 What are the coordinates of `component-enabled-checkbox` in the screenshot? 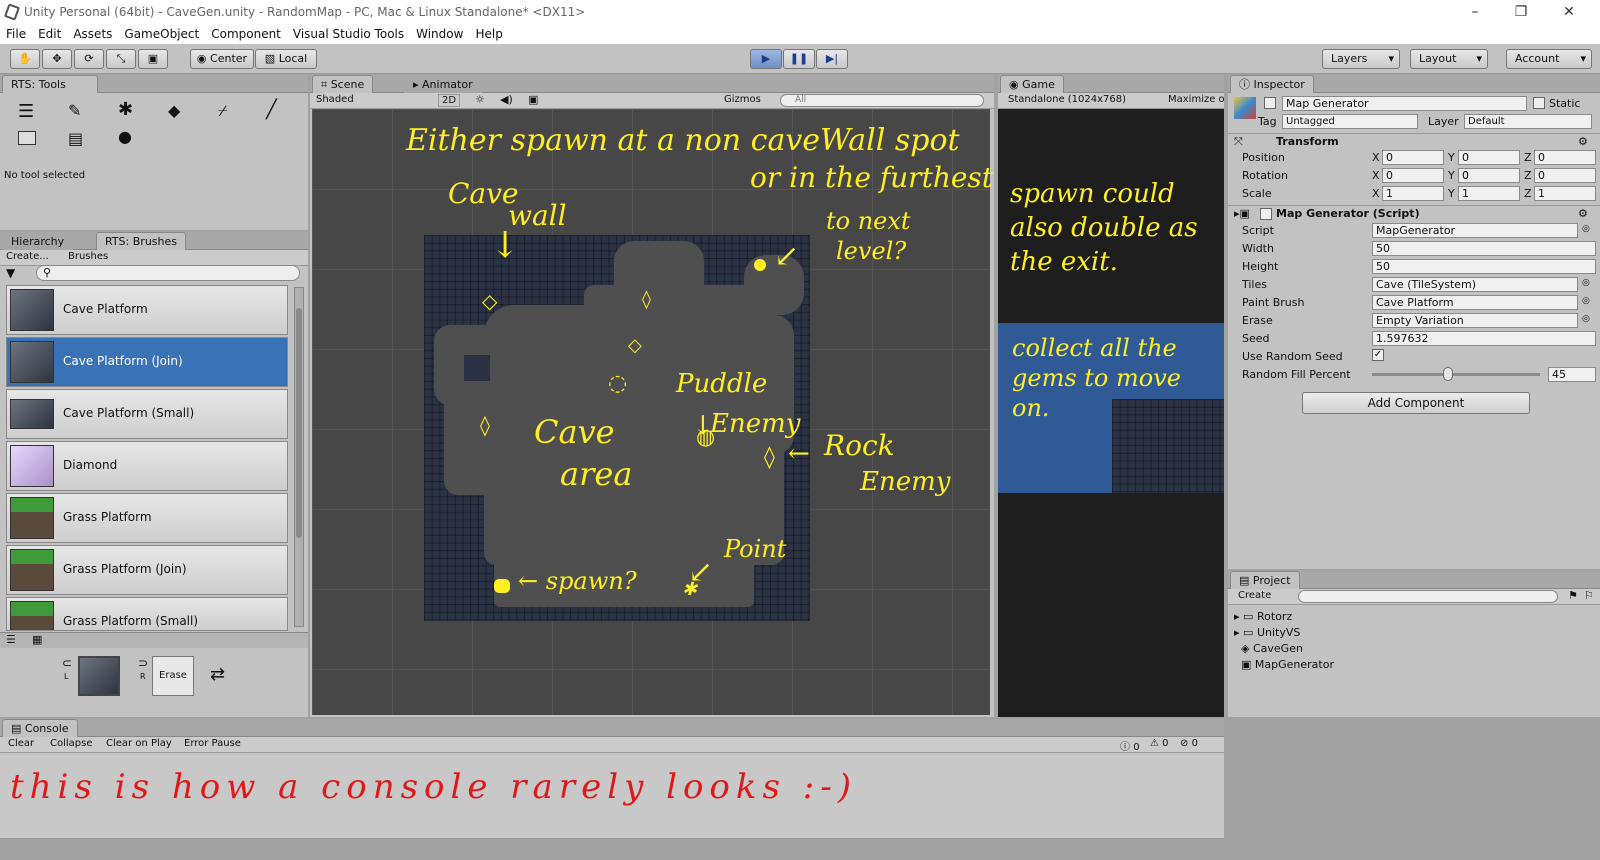 It's located at (1266, 214).